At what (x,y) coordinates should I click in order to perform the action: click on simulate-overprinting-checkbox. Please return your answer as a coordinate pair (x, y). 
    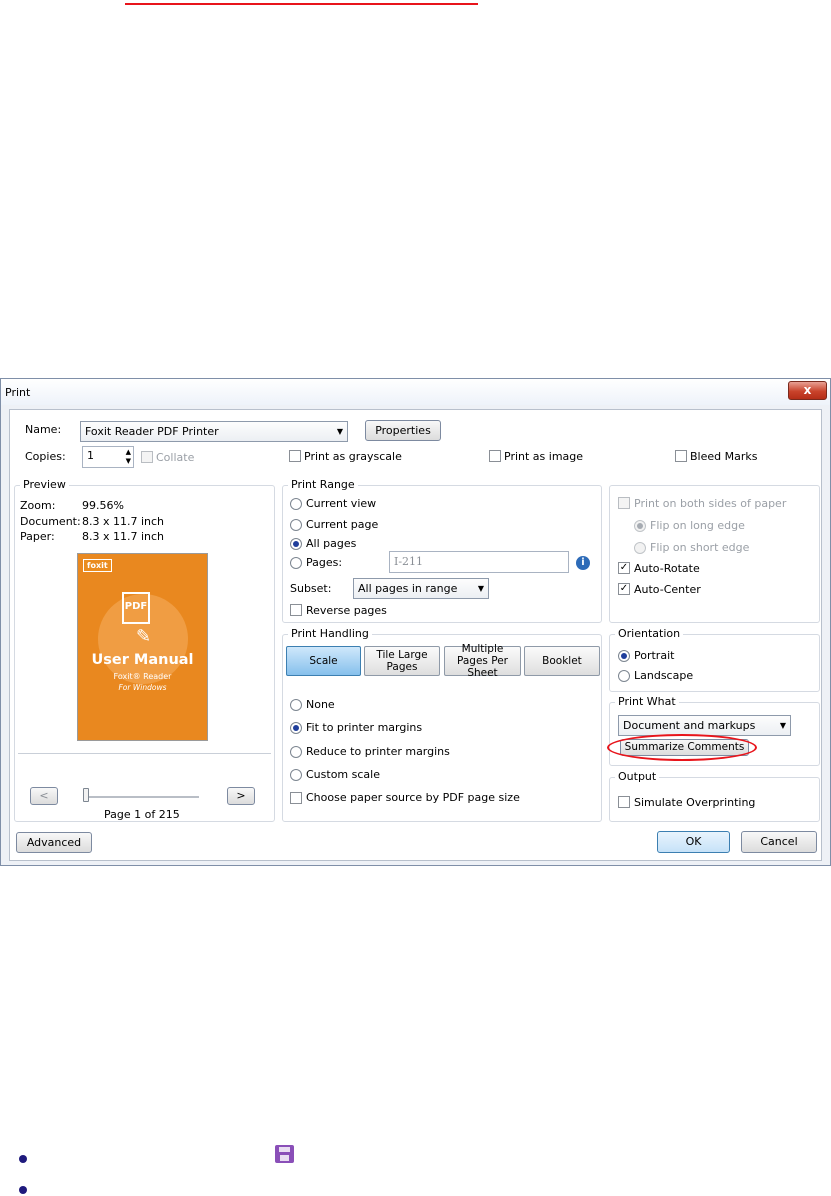
    Looking at the image, I should click on (624, 802).